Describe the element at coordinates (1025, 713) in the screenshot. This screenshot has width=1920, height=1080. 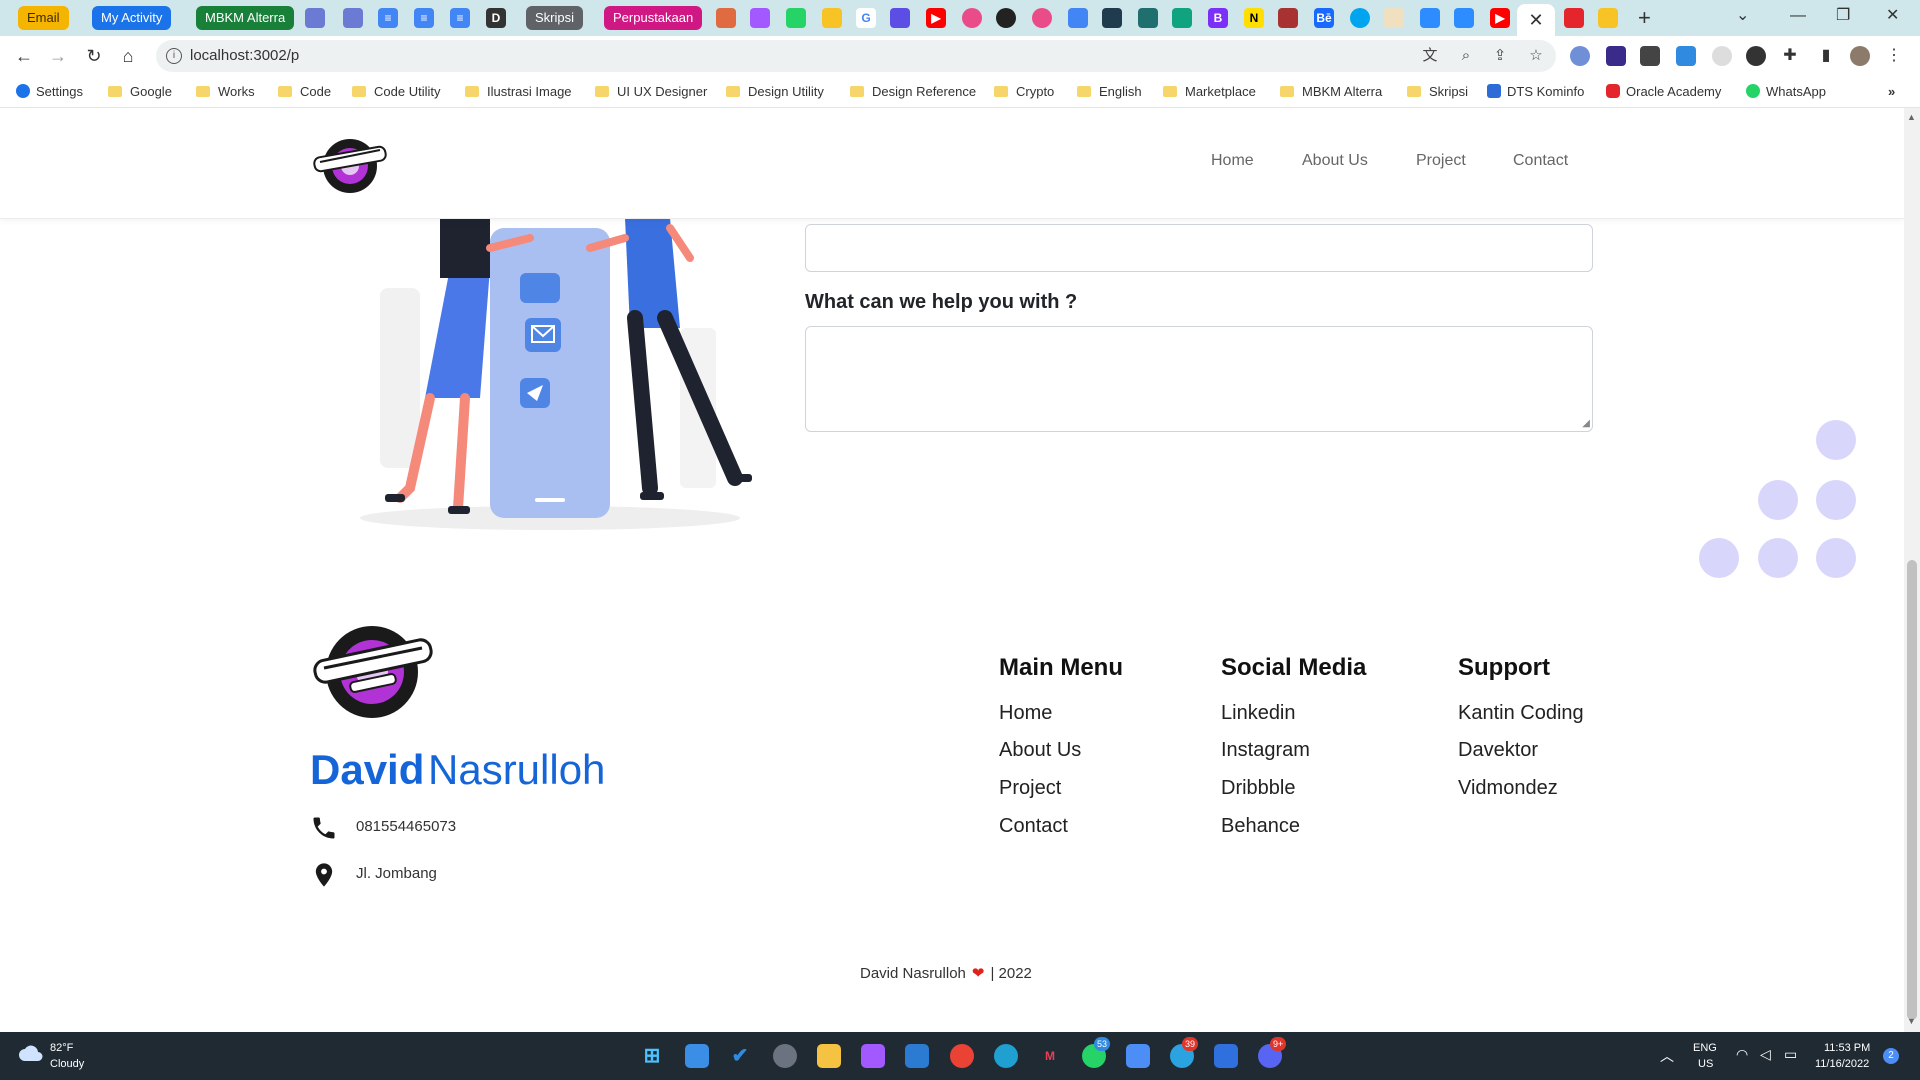
I see `footer-link-home: Home` at that location.